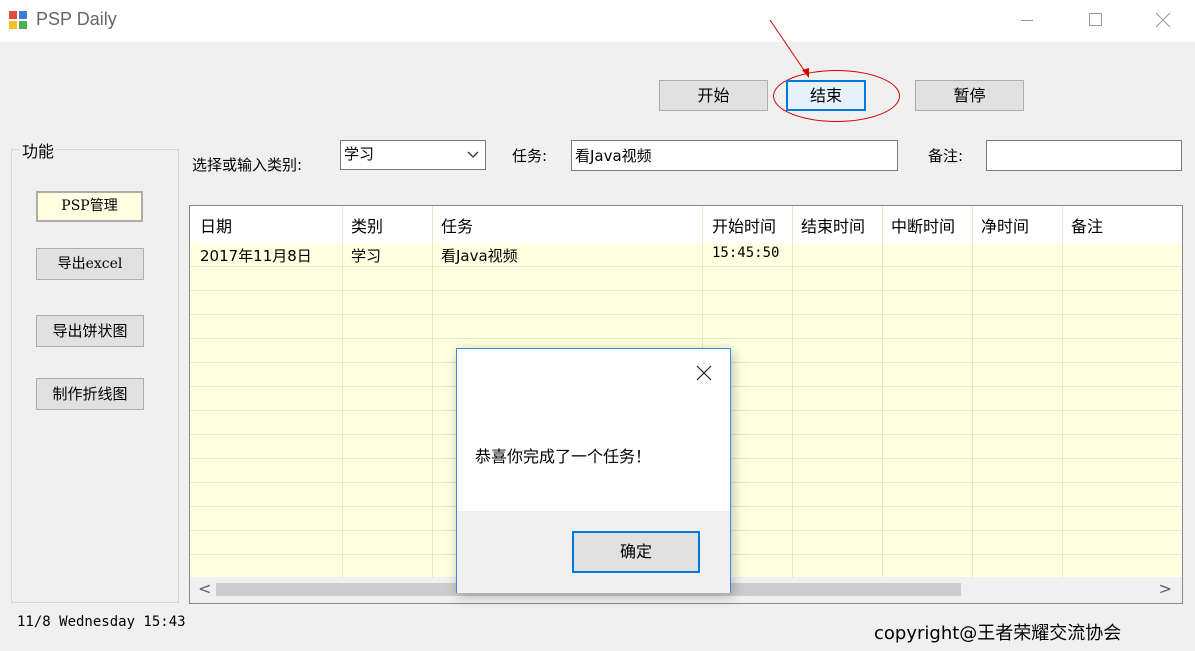  I want to click on grid-header: 日期 类别 任务 开始时间 结束时间 中断时间 净时间 备注, so click(686, 224).